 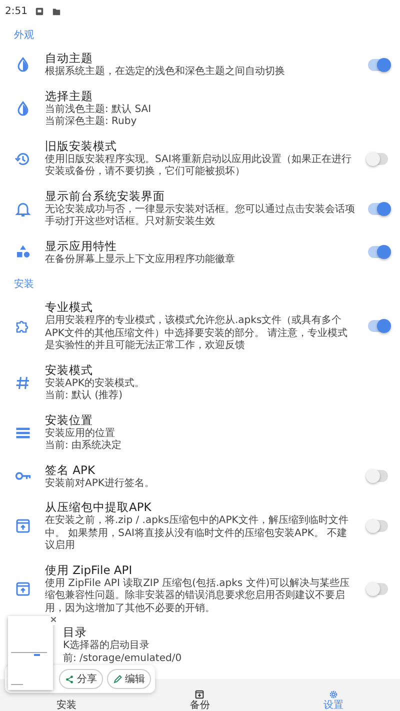 What do you see at coordinates (53, 619) in the screenshot?
I see `close-icon` at bounding box center [53, 619].